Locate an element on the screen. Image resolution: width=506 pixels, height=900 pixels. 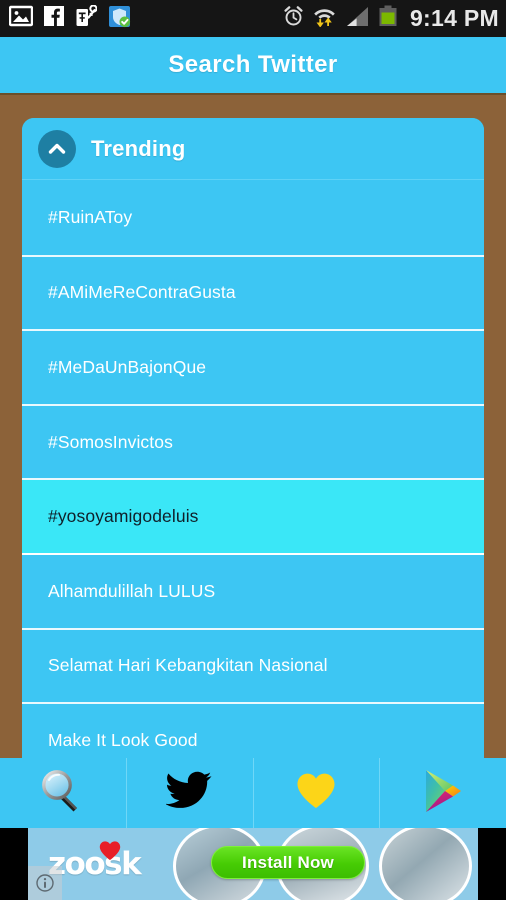
list-item-label: Selamat Hari Kebangkitan Nasional is located at coordinates (188, 665).